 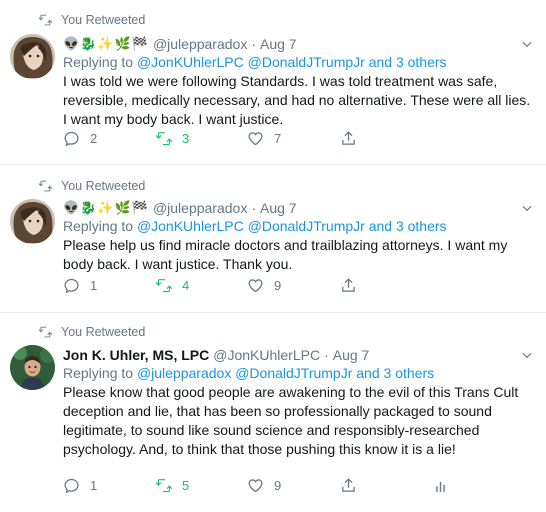 I want to click on retweet-count: 4, so click(x=186, y=285).